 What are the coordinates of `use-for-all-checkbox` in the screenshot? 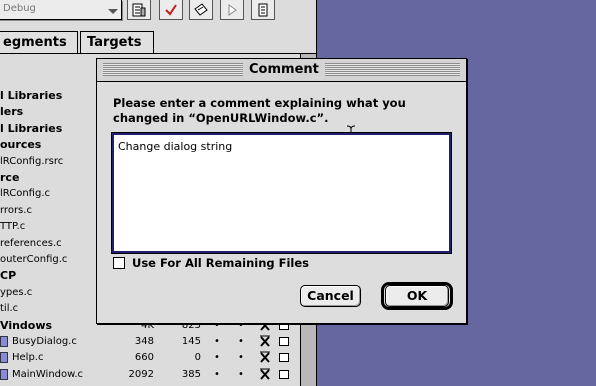 It's located at (119, 263).